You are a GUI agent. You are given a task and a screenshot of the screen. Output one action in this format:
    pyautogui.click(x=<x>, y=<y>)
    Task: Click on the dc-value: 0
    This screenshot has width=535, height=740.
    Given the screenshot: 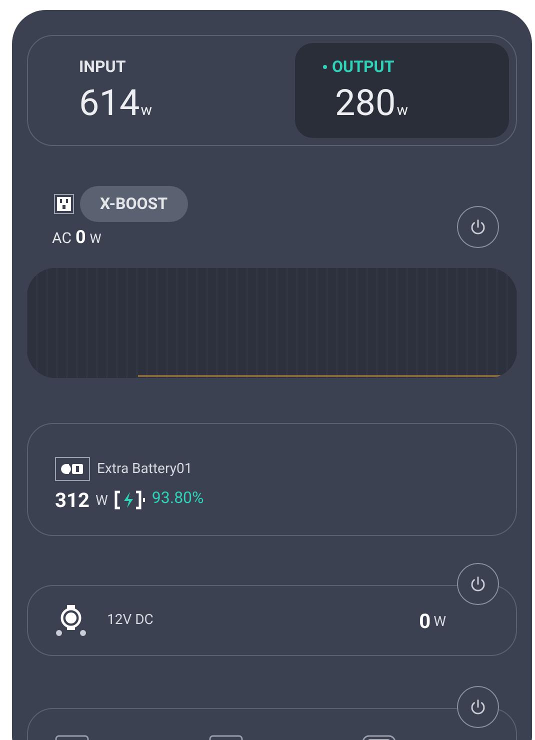 What is the action you would take?
    pyautogui.click(x=425, y=621)
    